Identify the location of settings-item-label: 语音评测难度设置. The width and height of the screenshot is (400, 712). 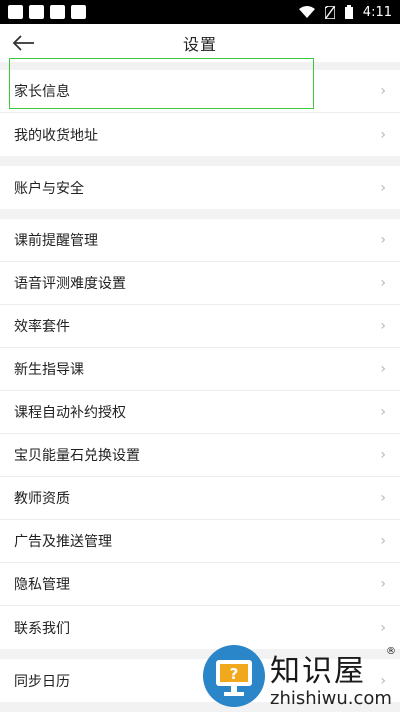
(70, 284).